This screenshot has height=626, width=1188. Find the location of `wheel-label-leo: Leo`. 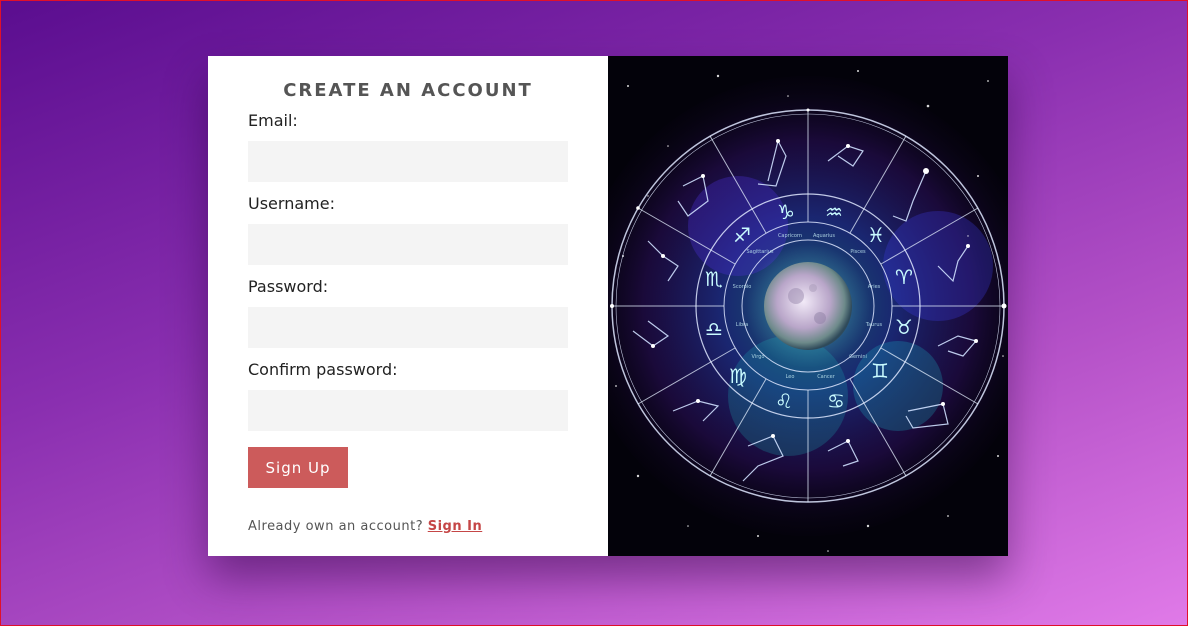

wheel-label-leo: Leo is located at coordinates (790, 377).